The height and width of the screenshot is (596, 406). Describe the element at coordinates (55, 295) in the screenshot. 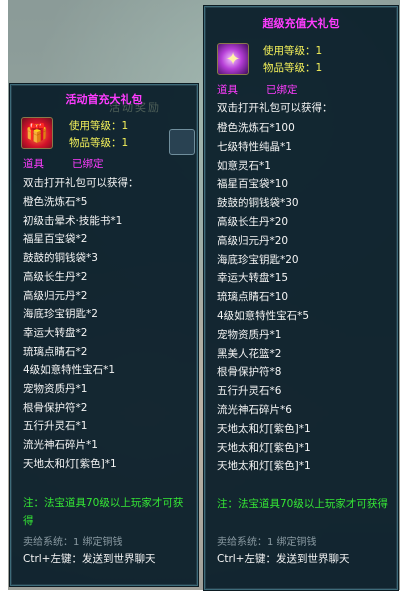

I see `reward-item: 高级归元丹*2` at that location.